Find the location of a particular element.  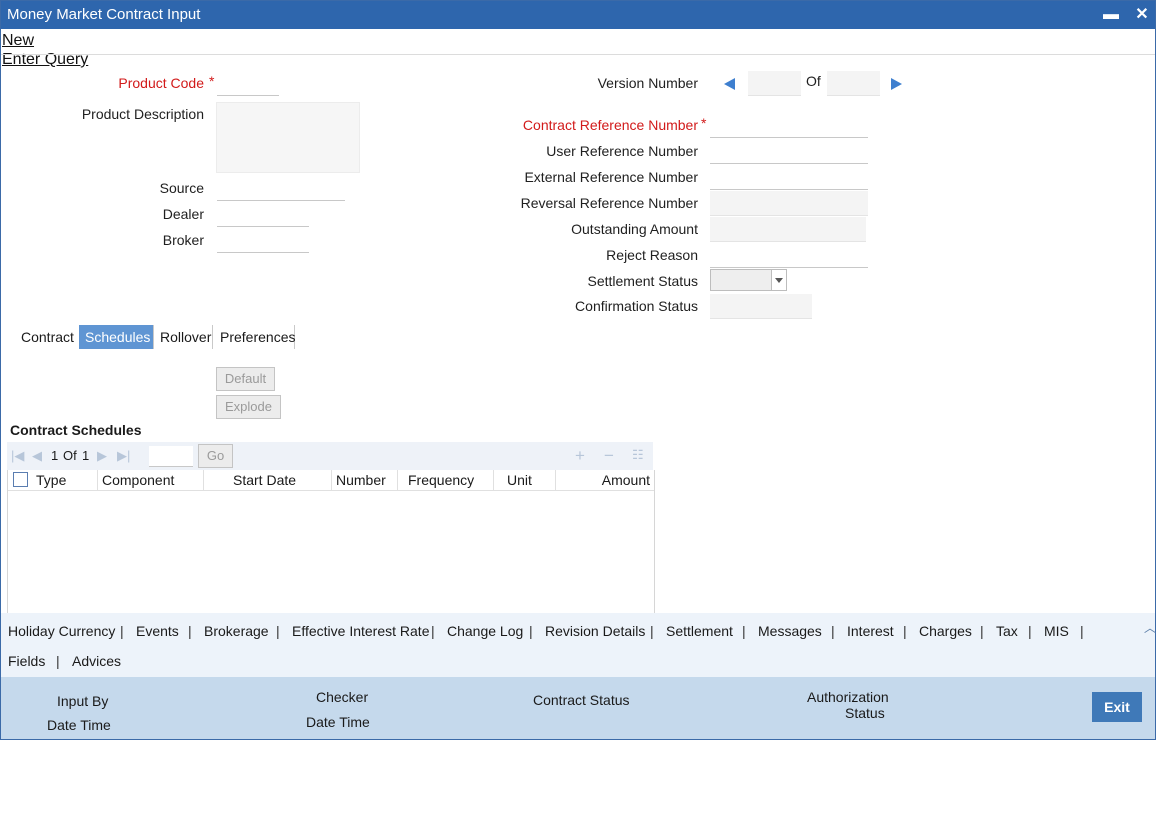

product-description-field is located at coordinates (288, 137).